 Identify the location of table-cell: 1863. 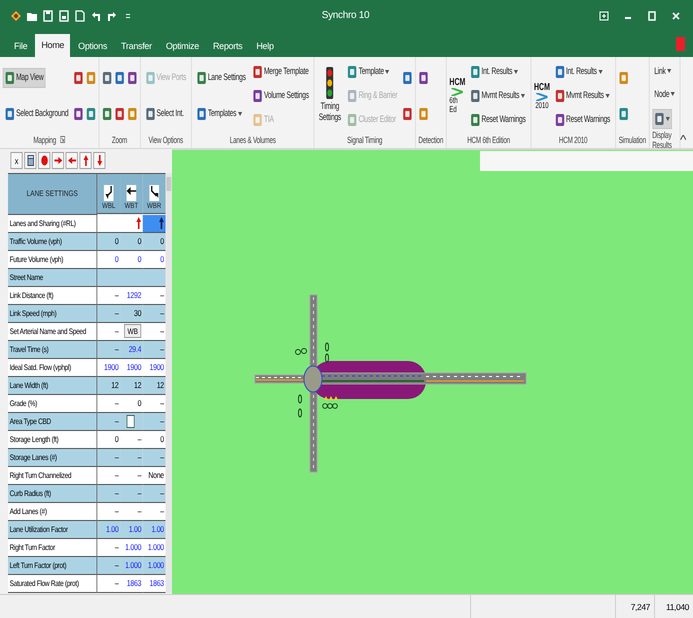
(154, 583).